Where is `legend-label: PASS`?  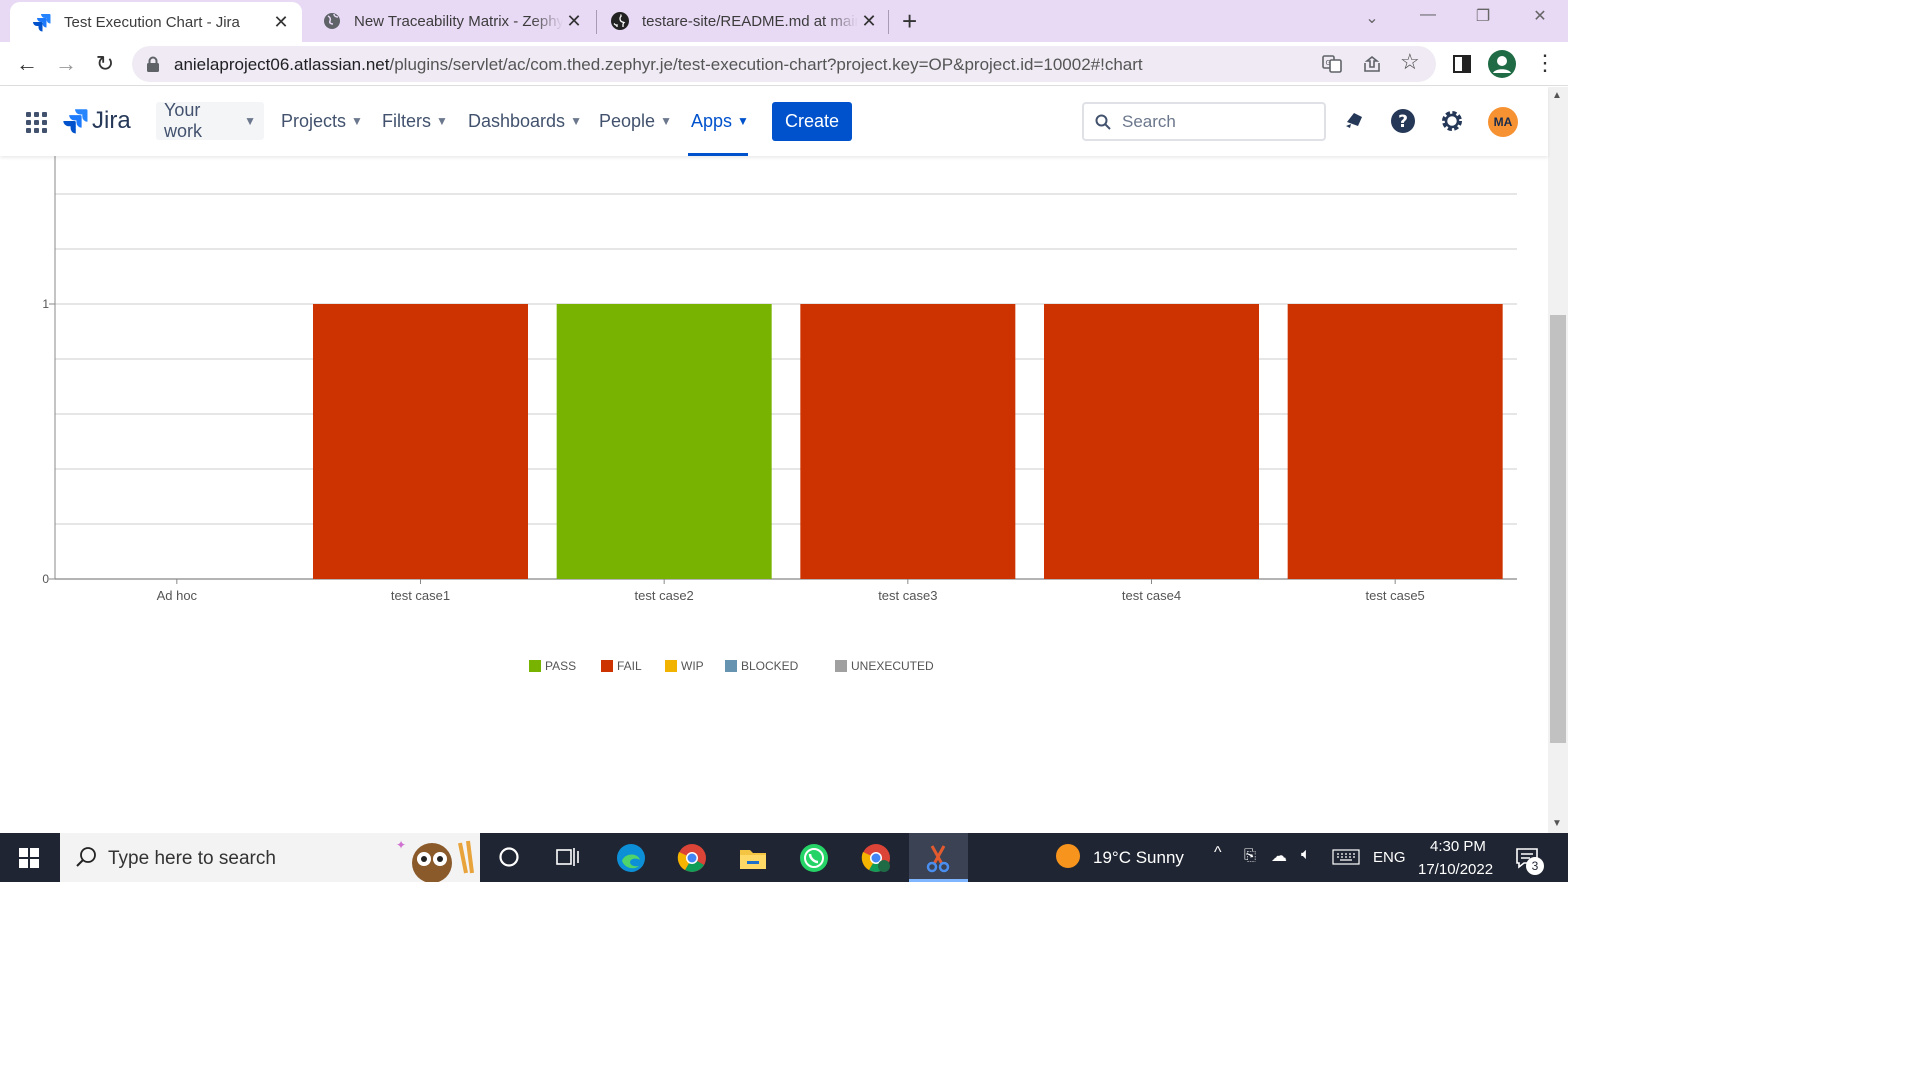
legend-label: PASS is located at coordinates (561, 666).